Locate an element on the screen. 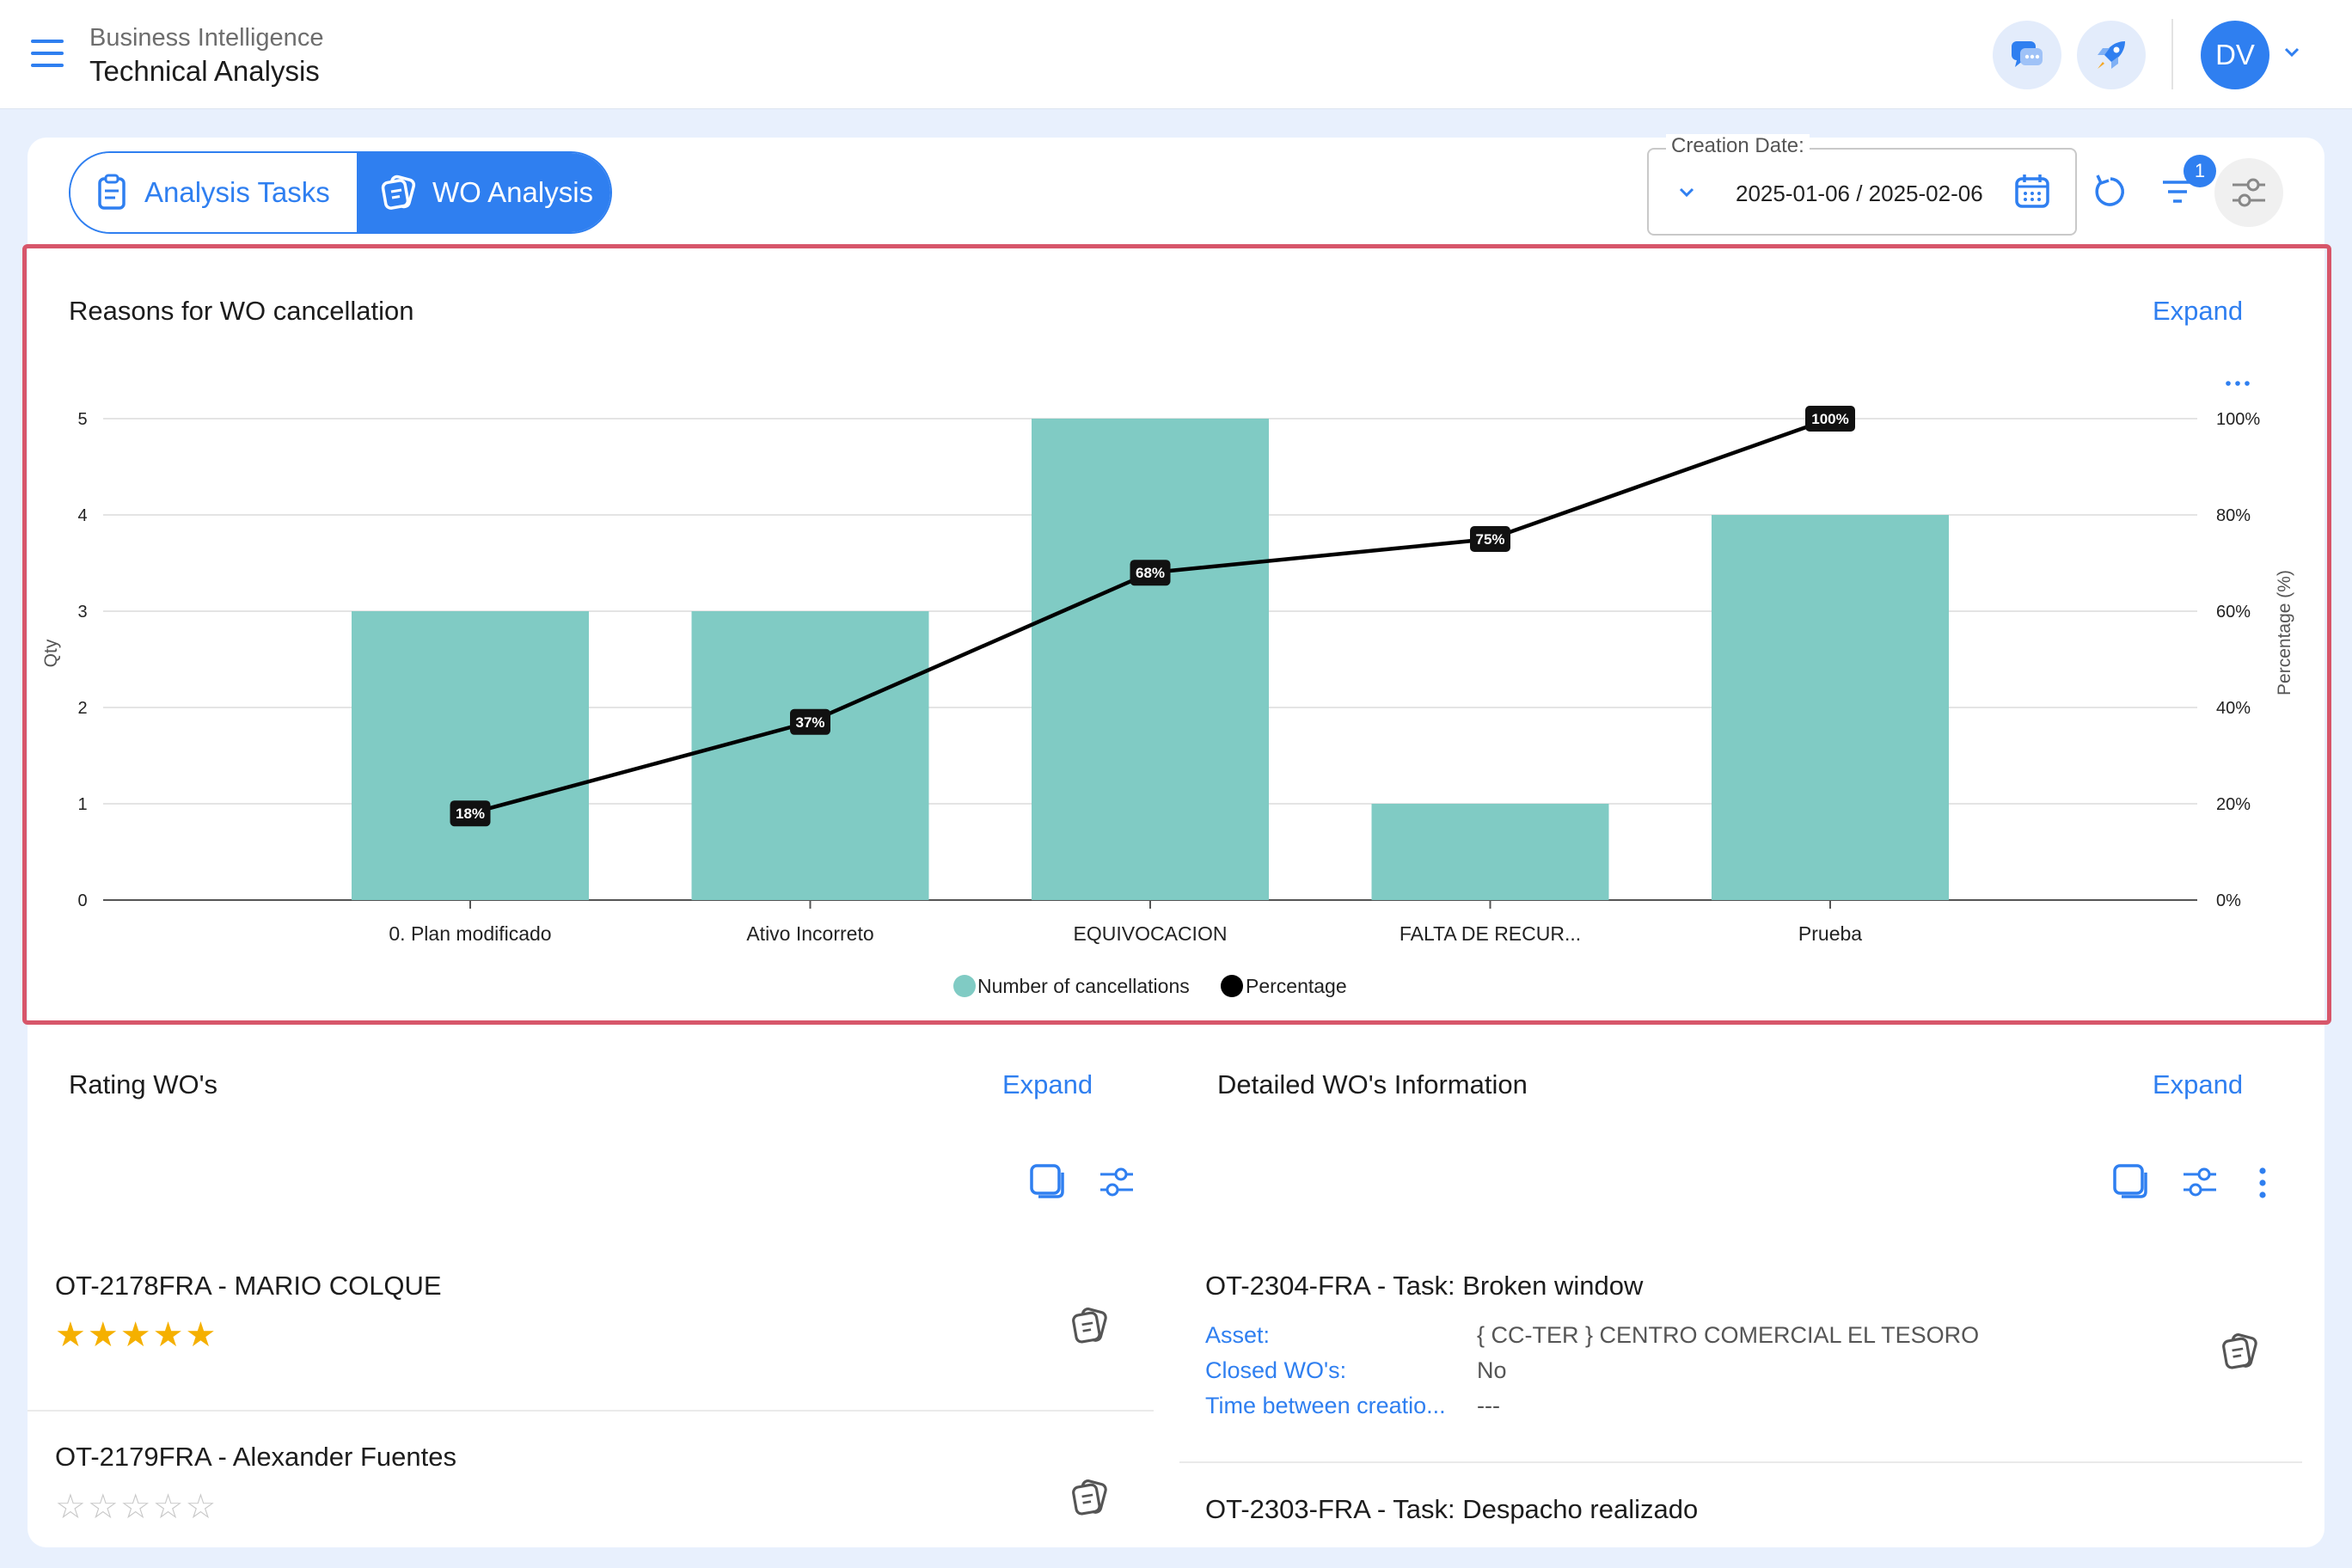  chart-expand-link: Expand is located at coordinates (2198, 311).